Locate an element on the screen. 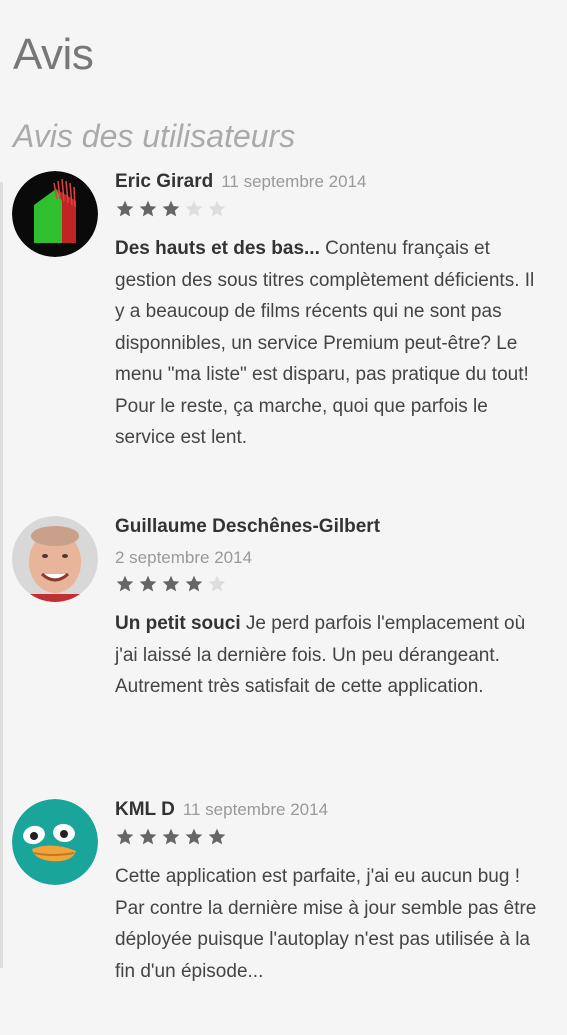 This screenshot has width=567, height=1035. review-author: Eric Girard is located at coordinates (164, 182).